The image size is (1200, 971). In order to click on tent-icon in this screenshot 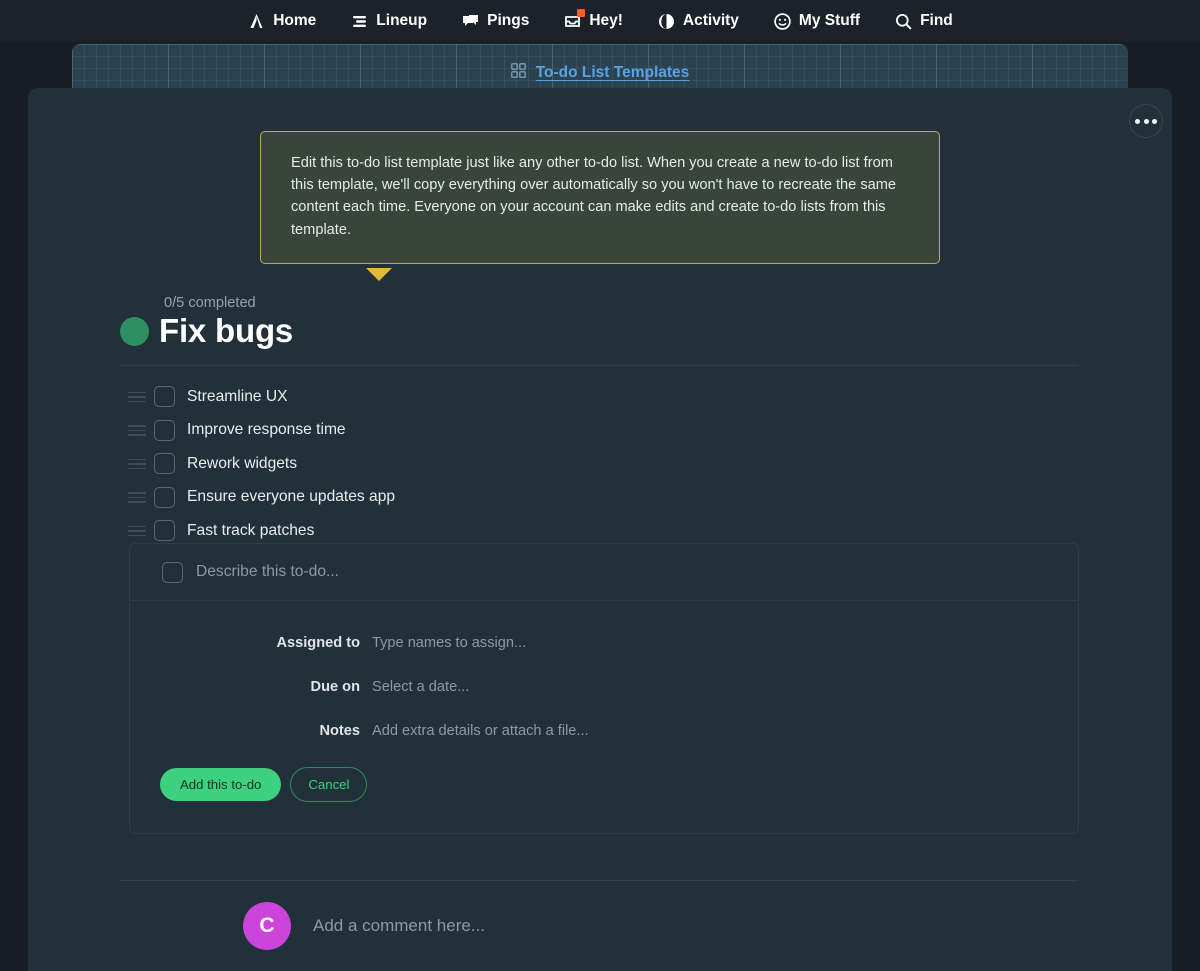, I will do `click(256, 21)`.